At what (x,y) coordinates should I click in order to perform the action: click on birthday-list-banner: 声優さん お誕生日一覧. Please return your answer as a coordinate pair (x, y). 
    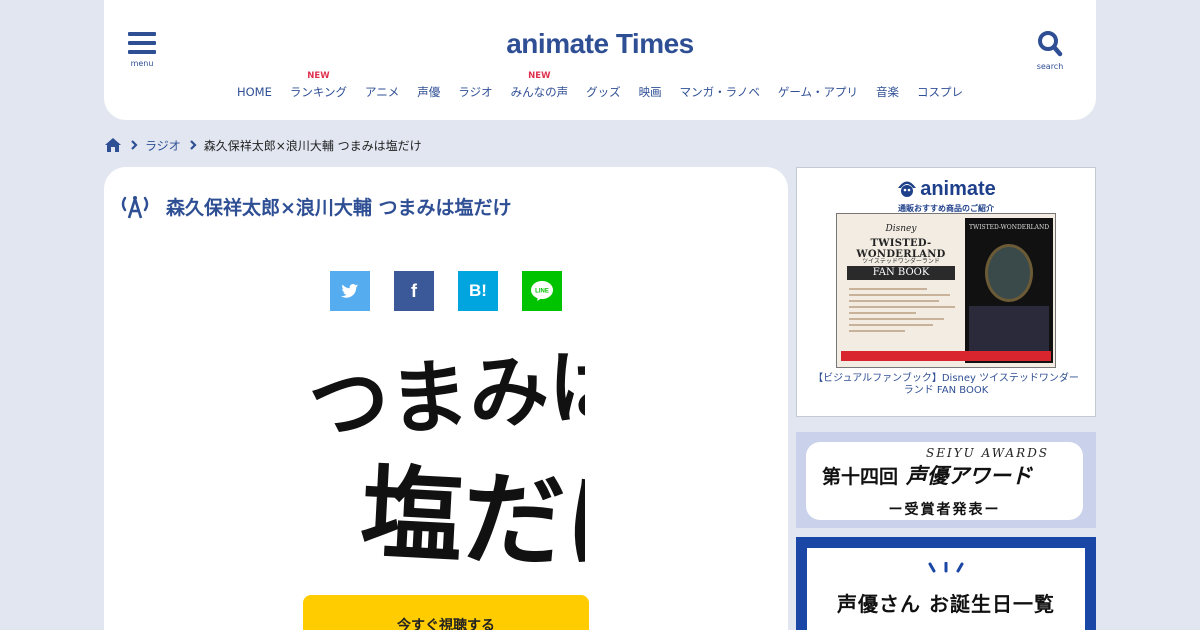
    Looking at the image, I should click on (946, 583).